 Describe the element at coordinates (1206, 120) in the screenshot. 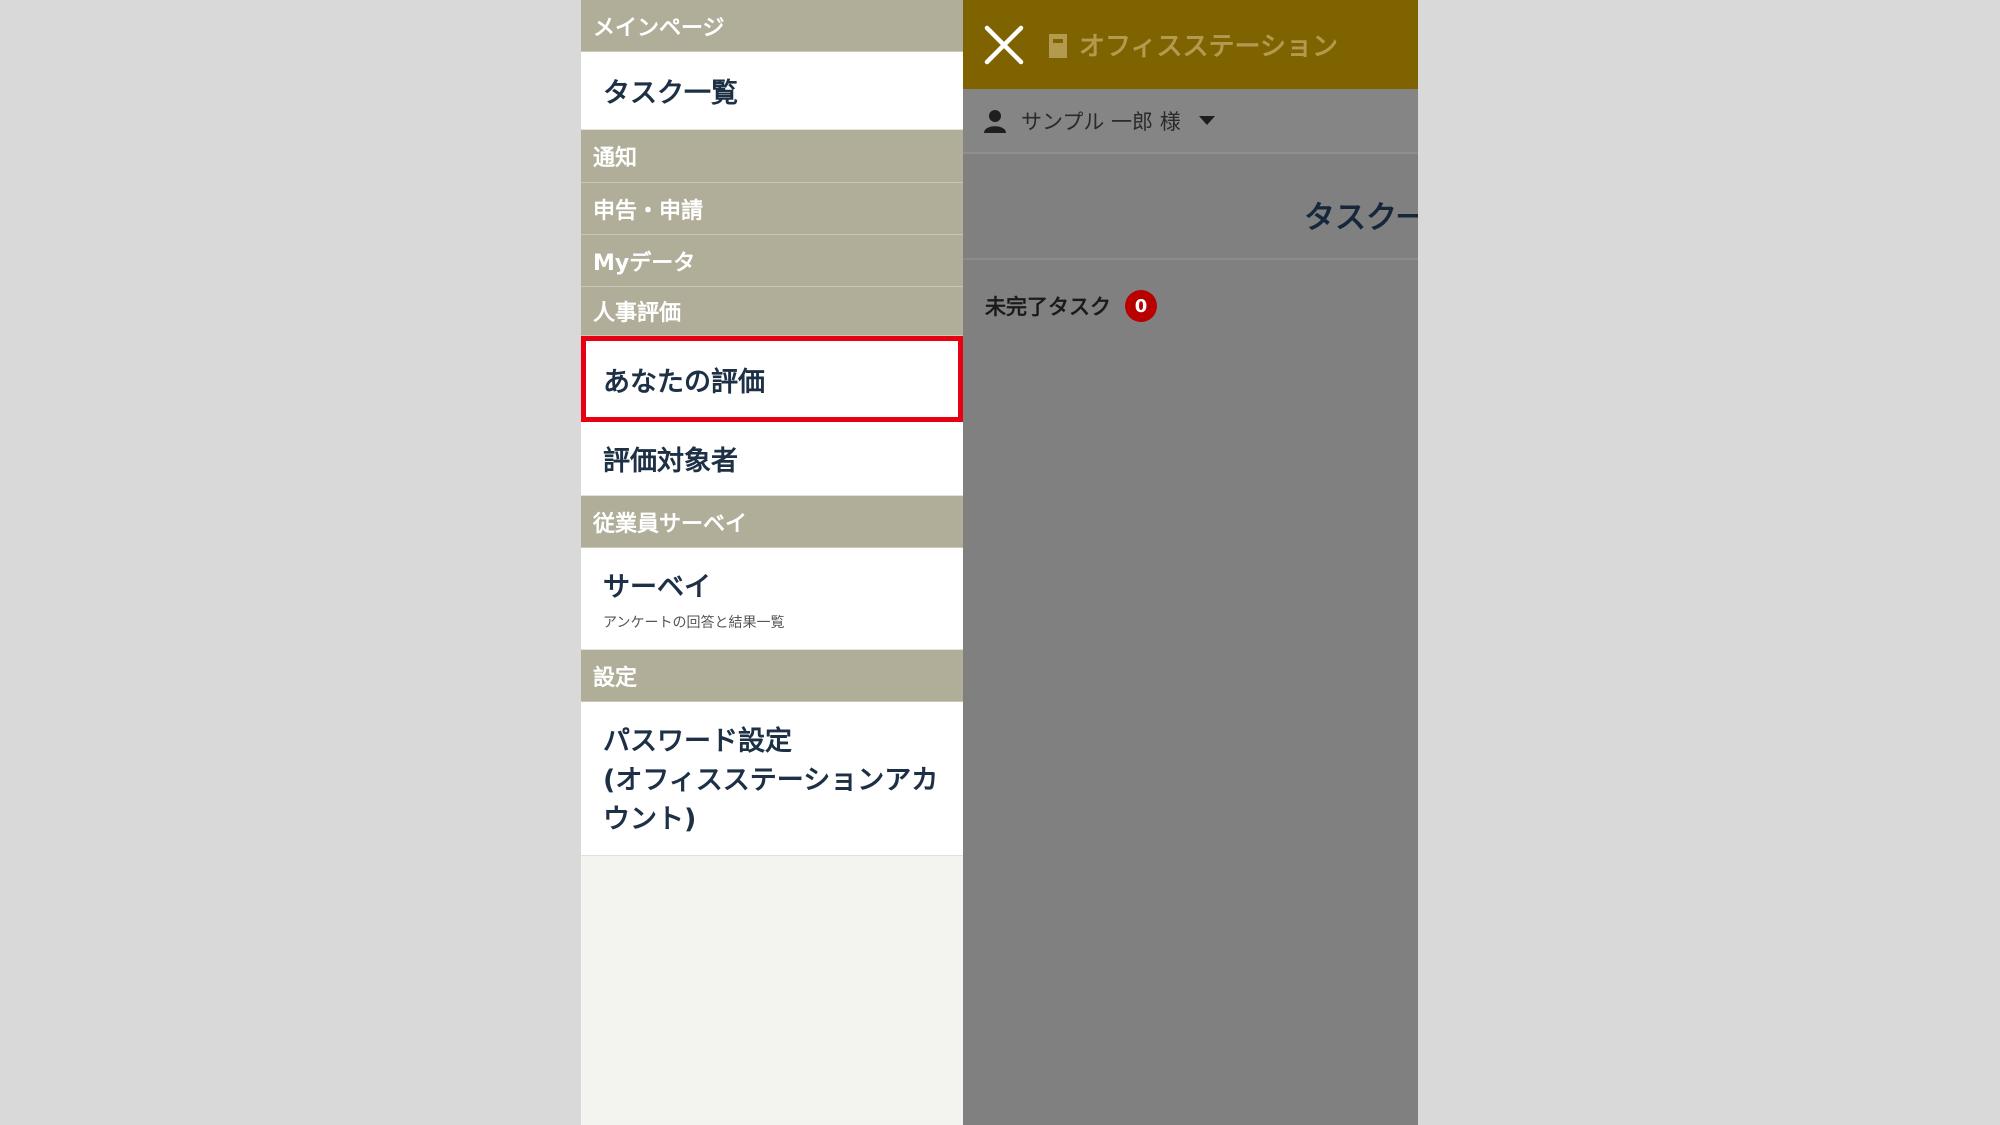

I see `chevron-down-icon` at that location.